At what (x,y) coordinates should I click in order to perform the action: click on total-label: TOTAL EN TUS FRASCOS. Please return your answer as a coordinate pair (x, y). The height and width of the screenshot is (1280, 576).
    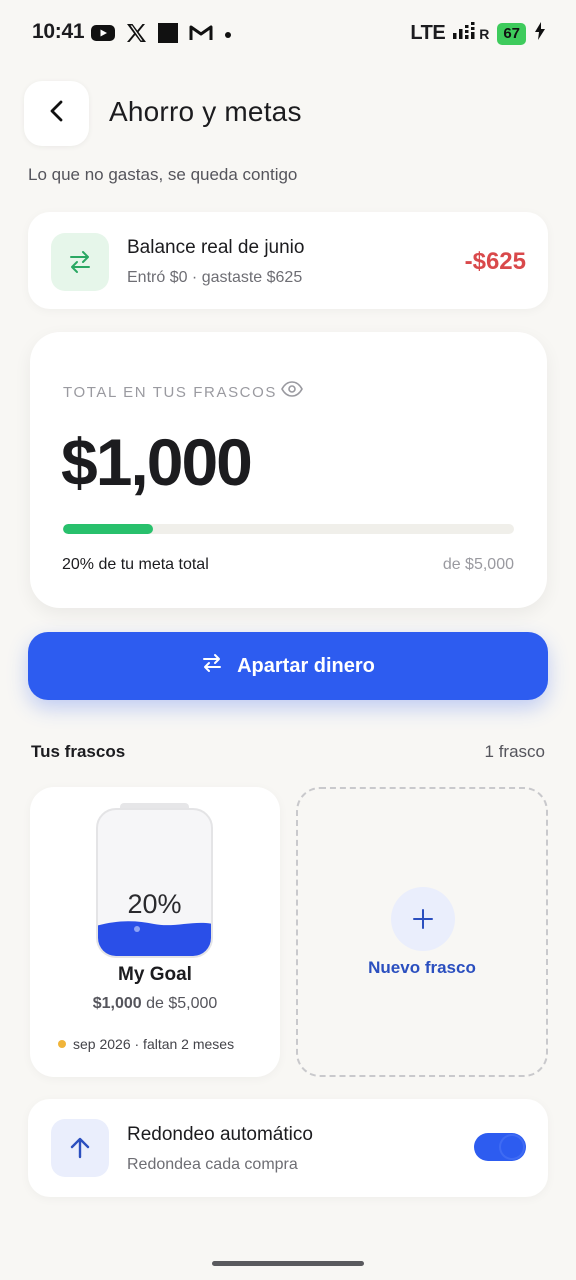
    Looking at the image, I should click on (170, 392).